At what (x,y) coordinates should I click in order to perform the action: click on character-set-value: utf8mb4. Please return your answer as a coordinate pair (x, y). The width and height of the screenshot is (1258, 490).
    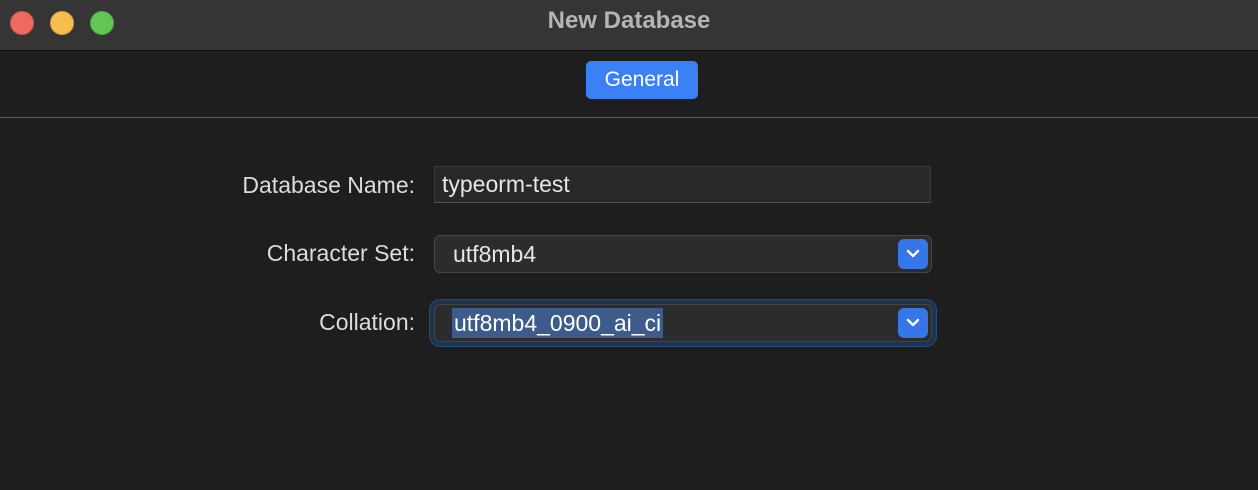
    Looking at the image, I should click on (495, 254).